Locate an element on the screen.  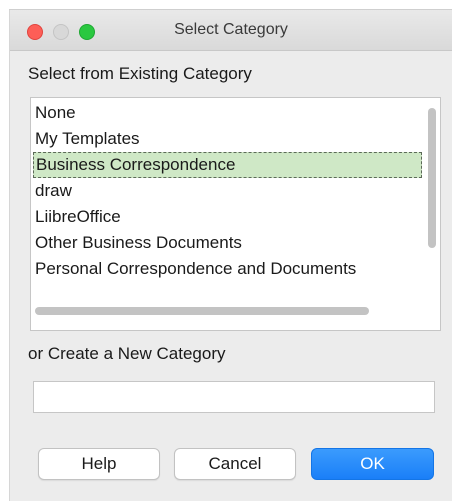
list-item-selected: Business Correspondence is located at coordinates (227, 165).